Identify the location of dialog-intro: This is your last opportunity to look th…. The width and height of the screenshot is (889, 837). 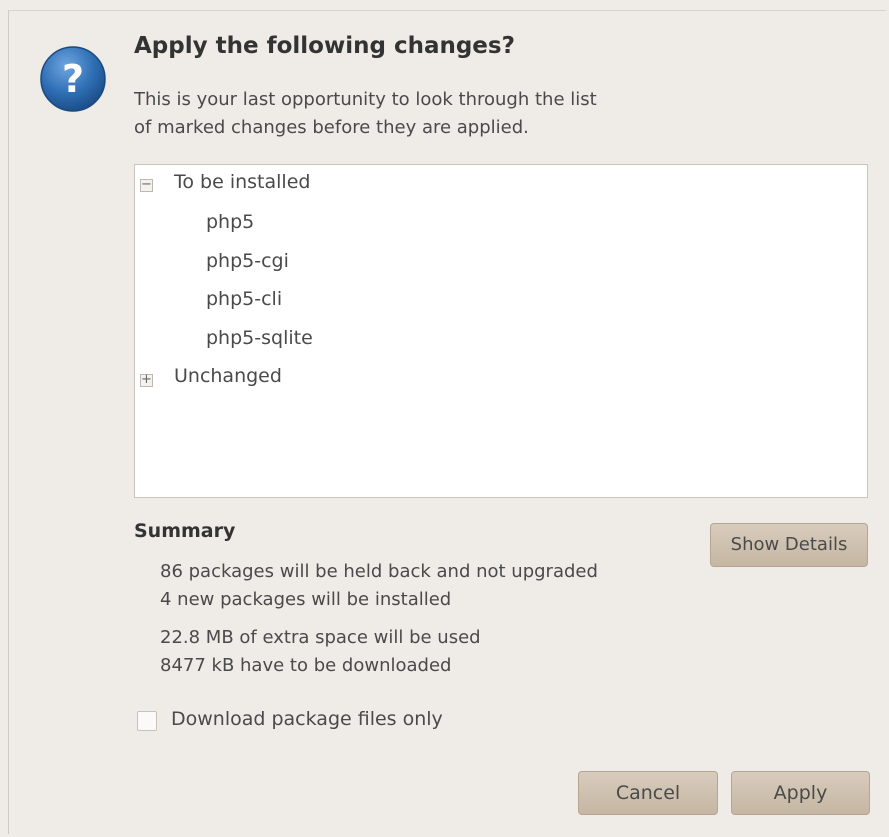
(434, 114).